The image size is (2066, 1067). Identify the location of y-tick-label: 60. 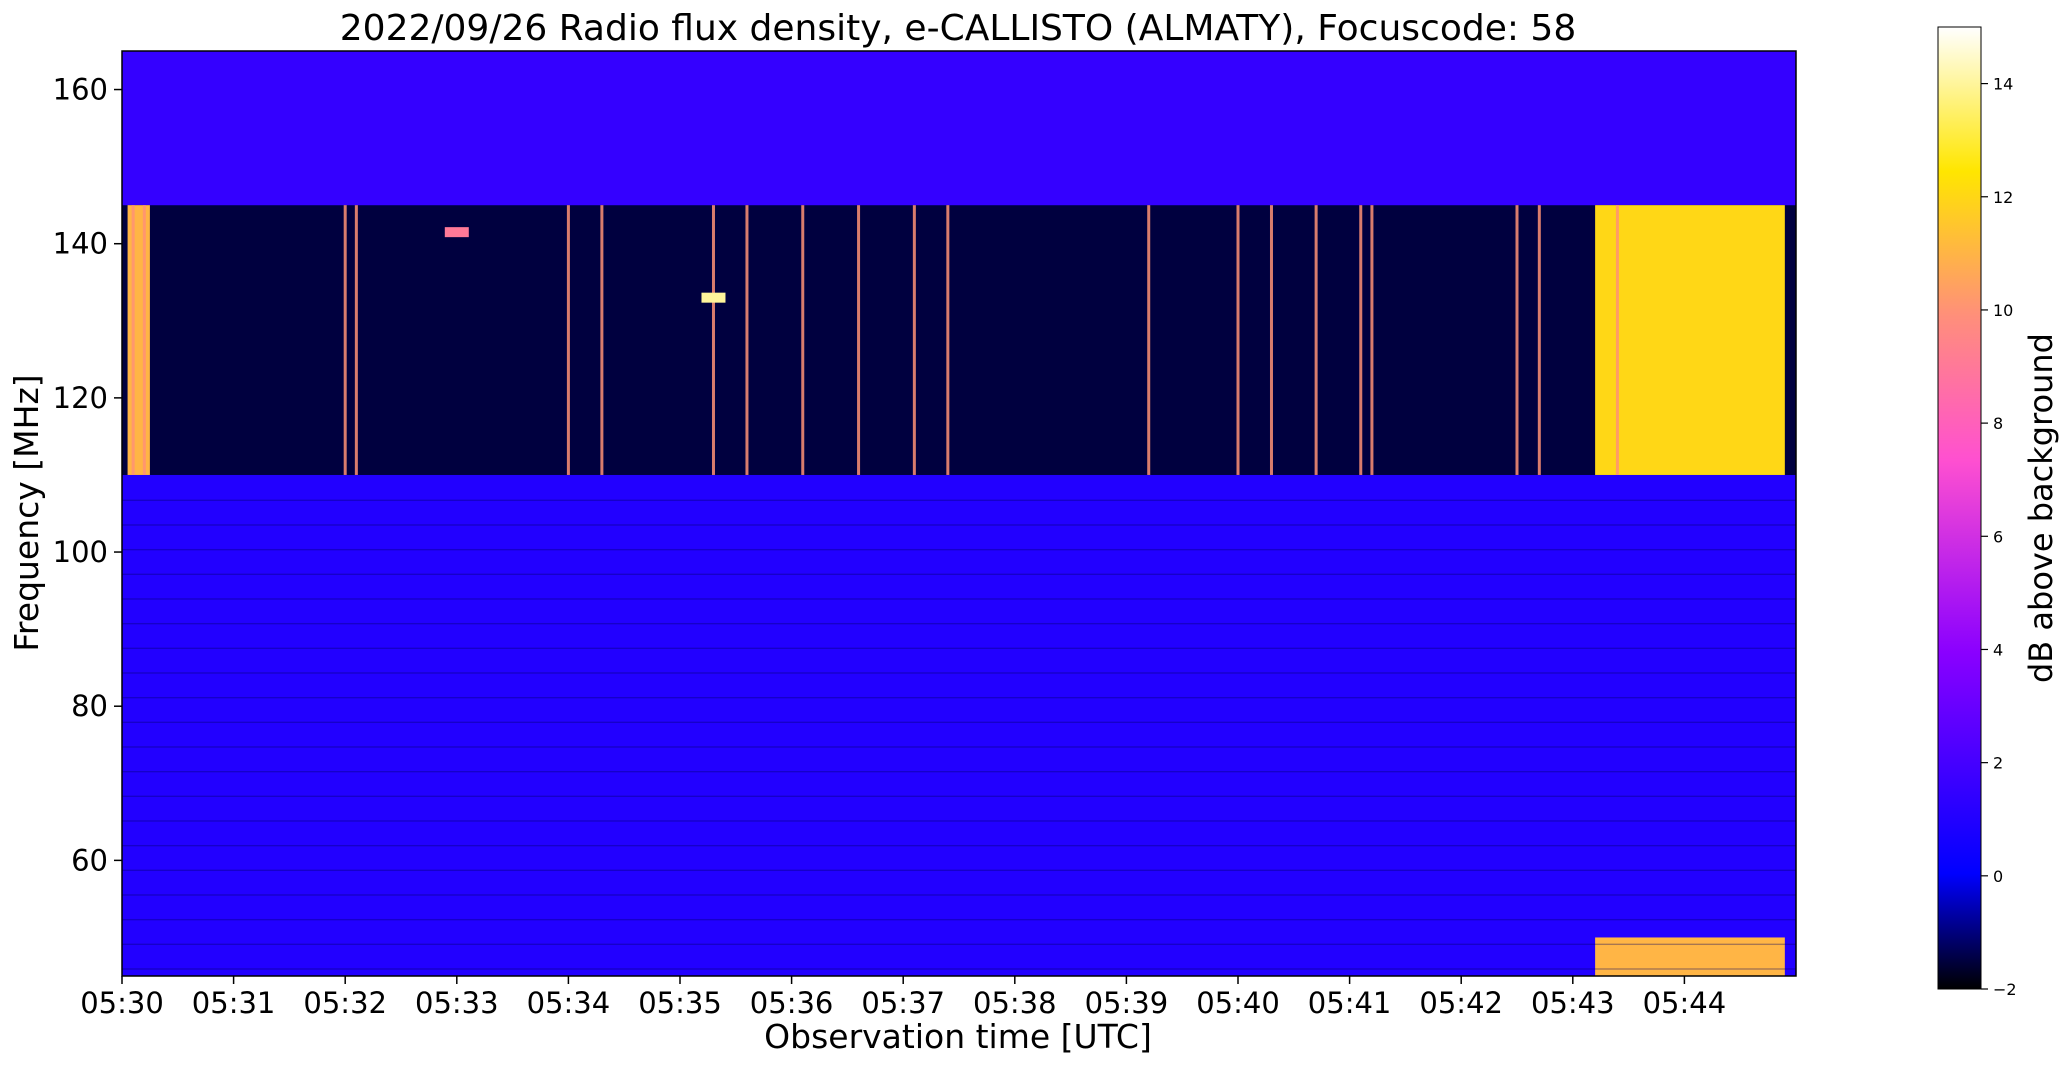
(89, 860).